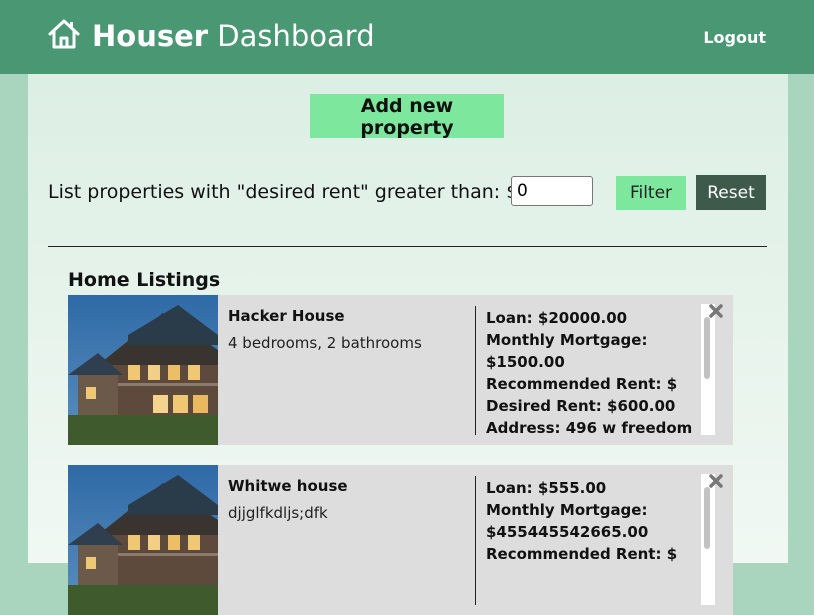 The width and height of the screenshot is (814, 615). Describe the element at coordinates (407, 246) in the screenshot. I see `divider` at that location.